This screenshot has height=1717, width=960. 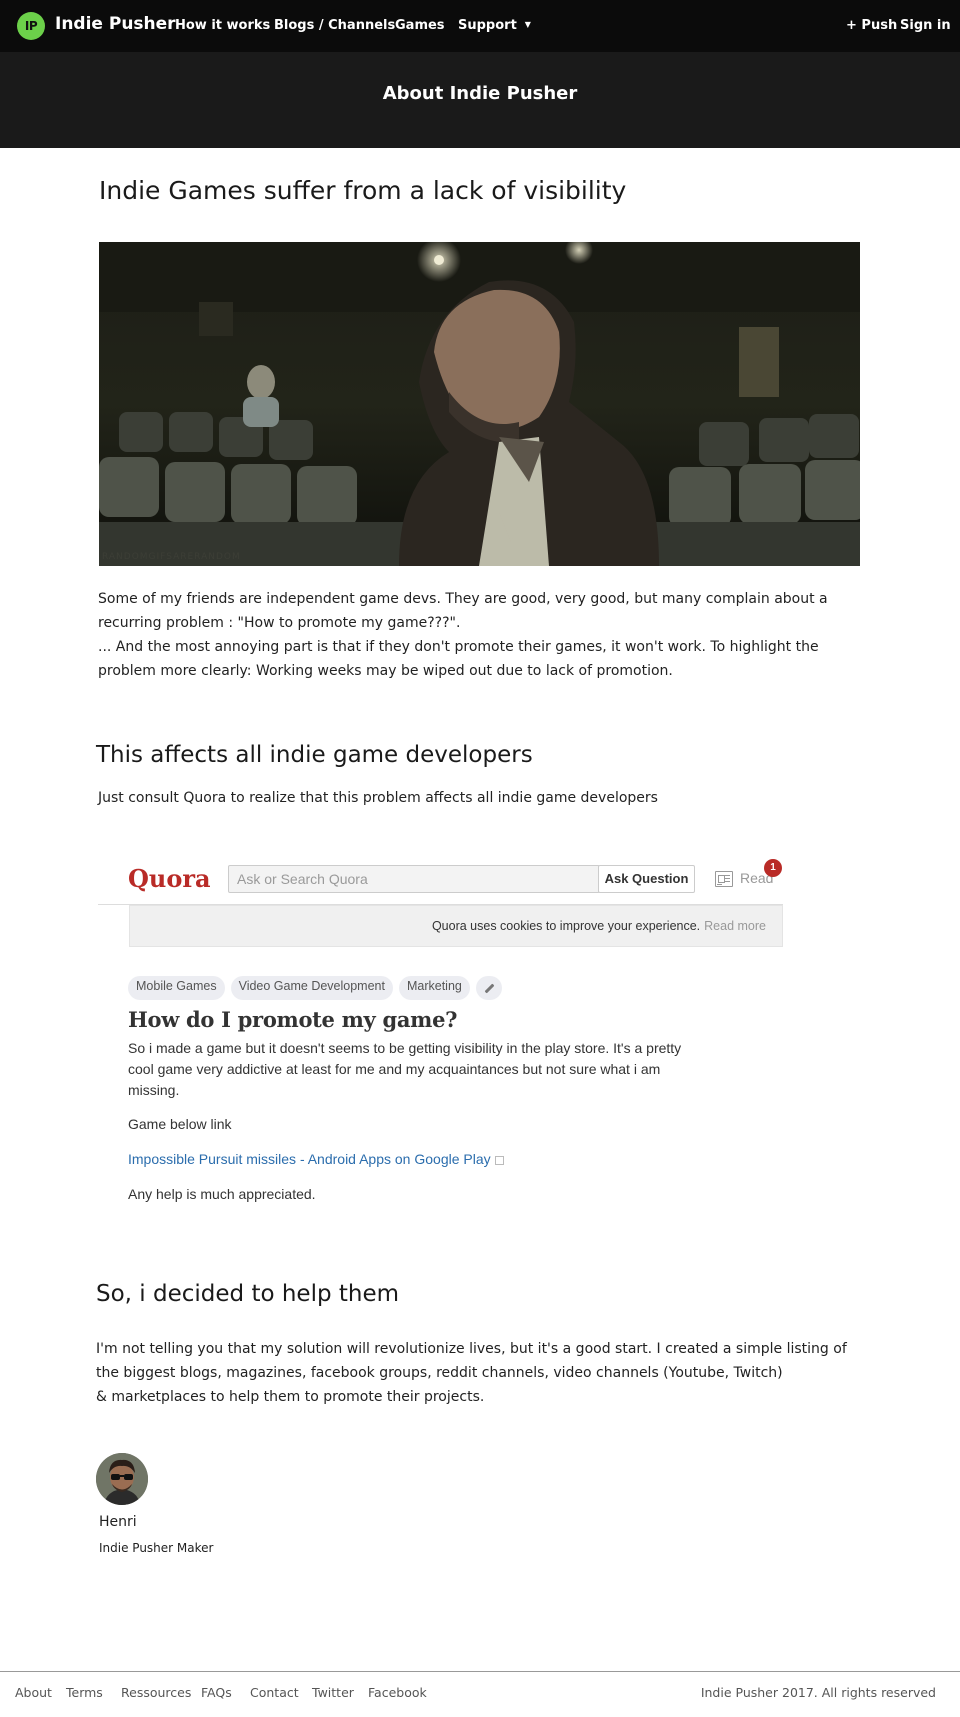 What do you see at coordinates (499, 1160) in the screenshot?
I see `external-link-icon` at bounding box center [499, 1160].